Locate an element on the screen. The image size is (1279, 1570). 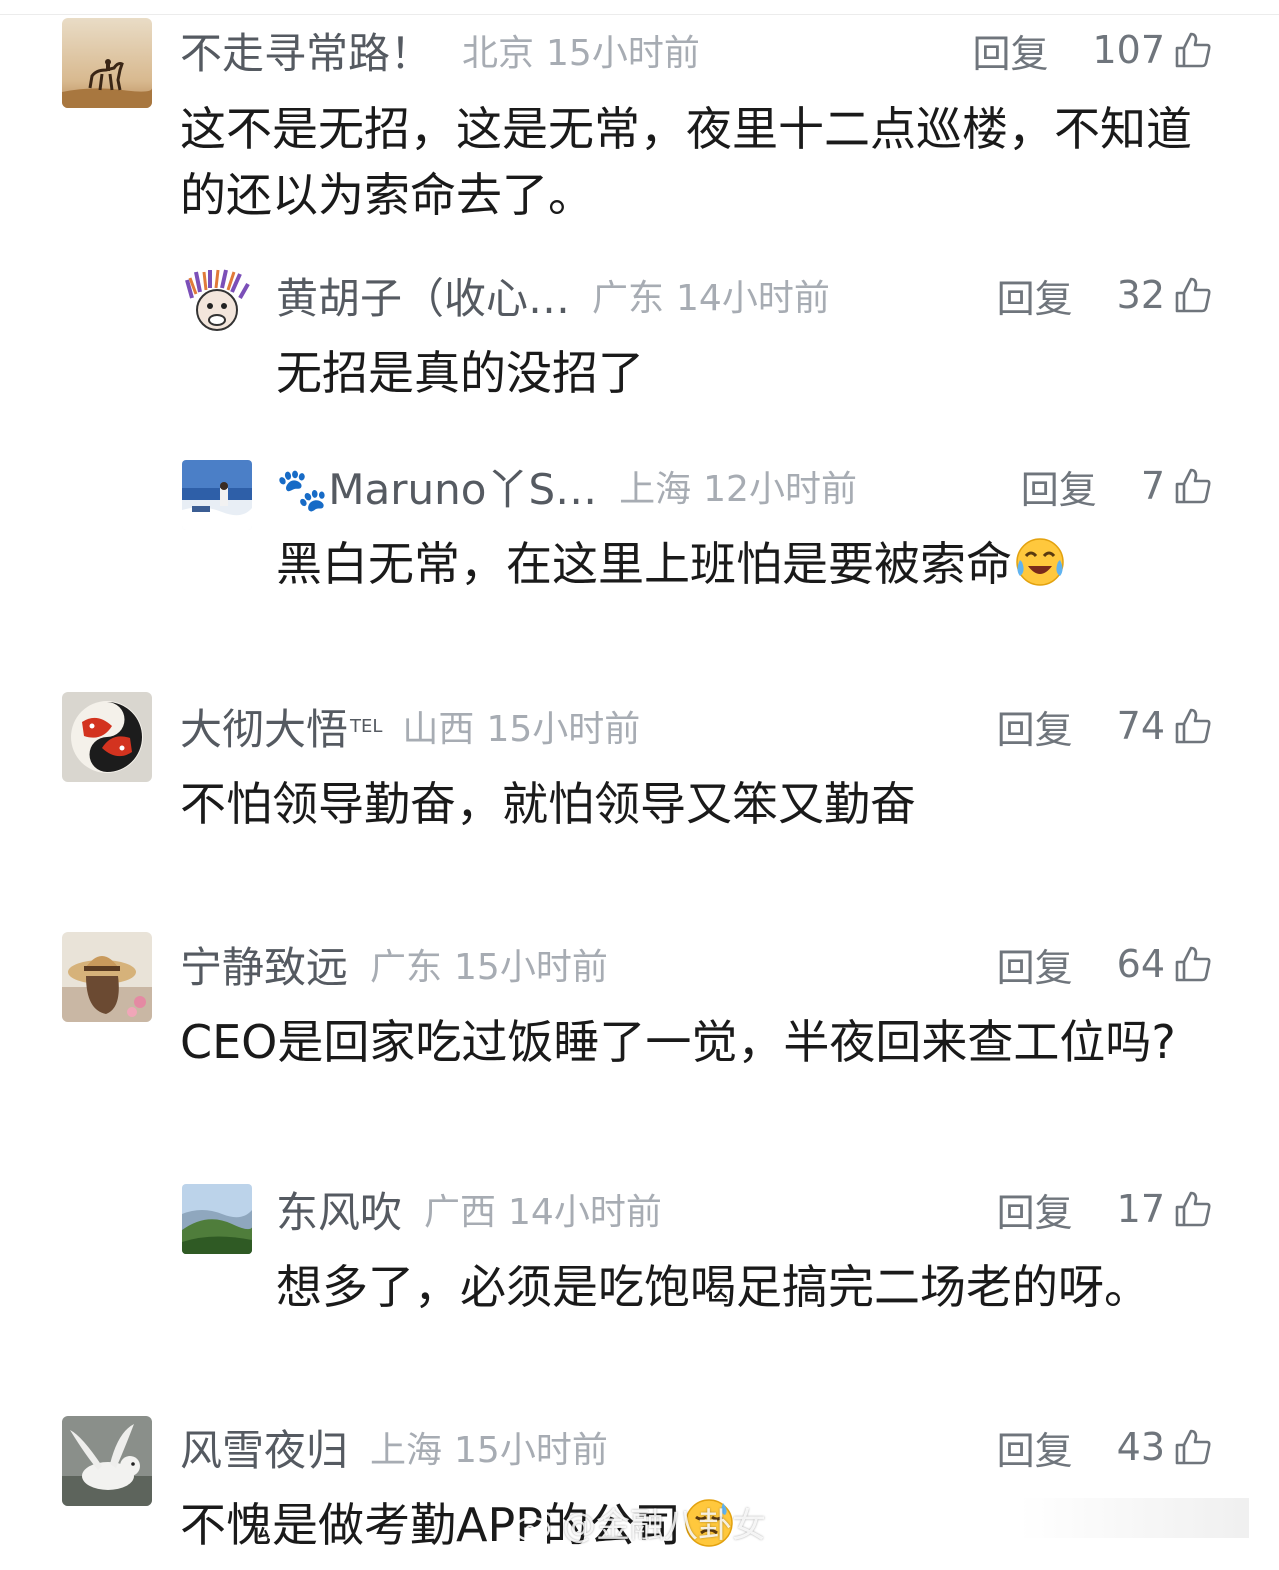
comment-actions: 回复 32 is located at coordinates (1105, 295).